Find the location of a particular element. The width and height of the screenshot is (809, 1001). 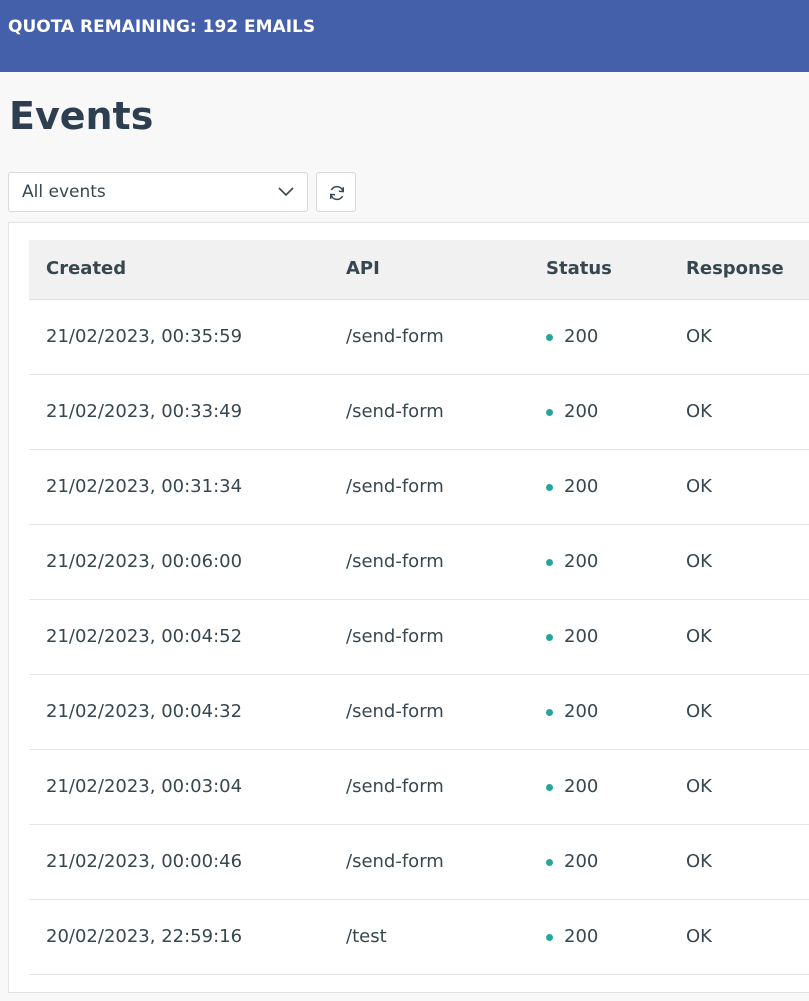

column-header-response: Response is located at coordinates (735, 268).